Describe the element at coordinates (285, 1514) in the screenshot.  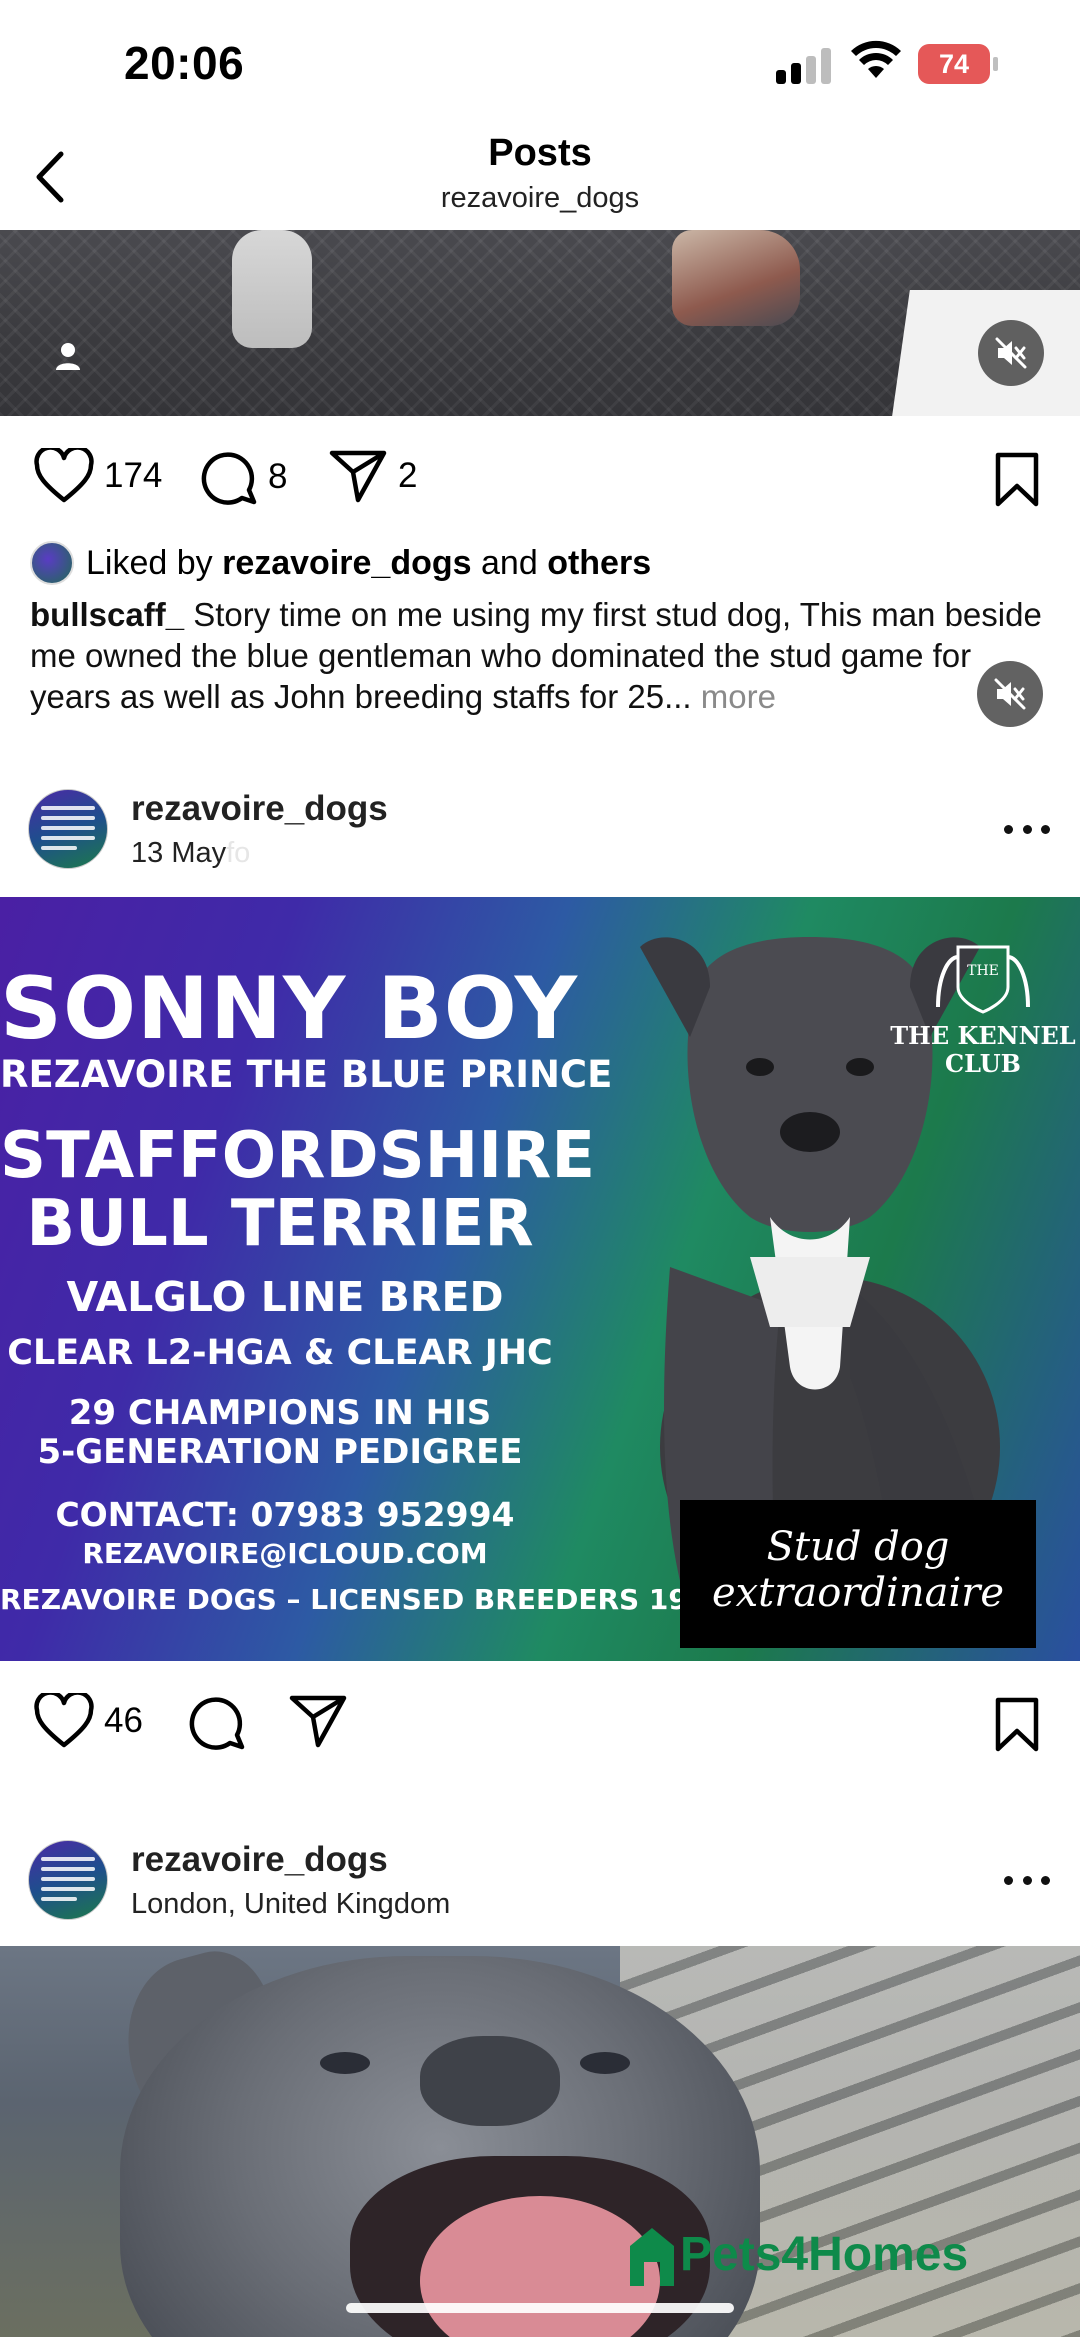
I see `ad-contact: CONTACT: 07983 952994` at that location.